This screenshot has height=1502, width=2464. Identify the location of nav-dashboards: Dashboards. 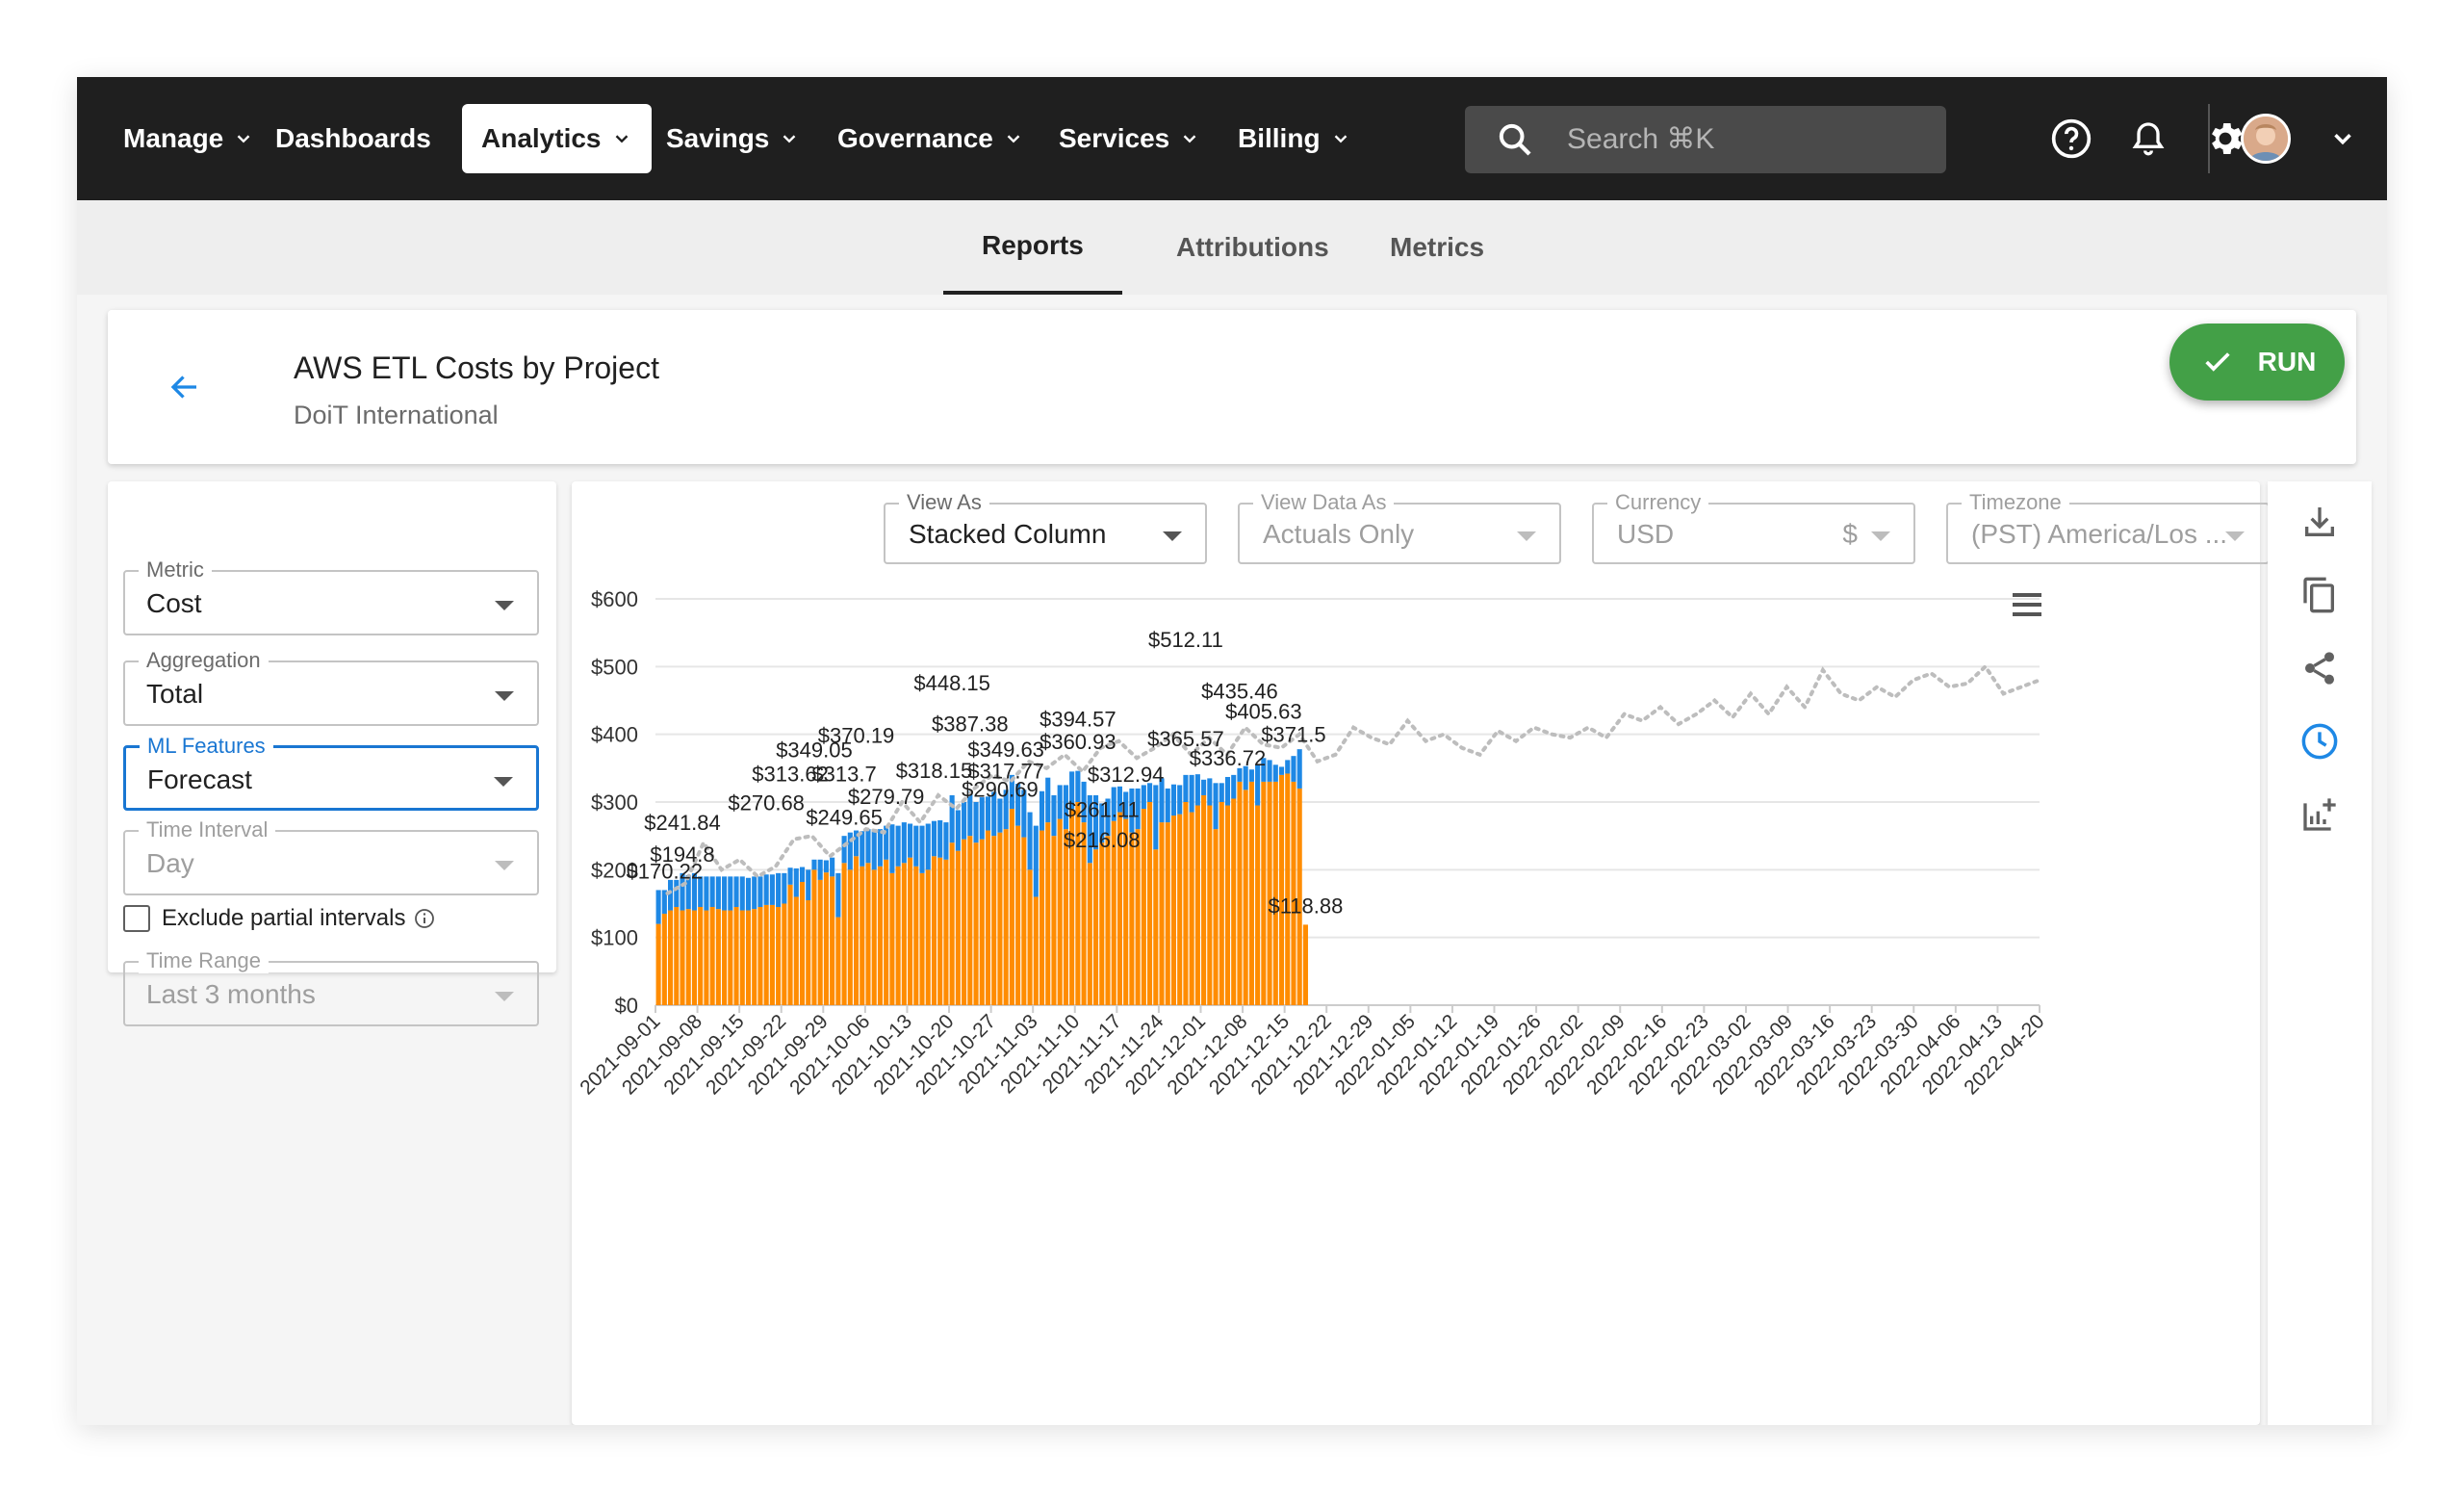
(353, 138).